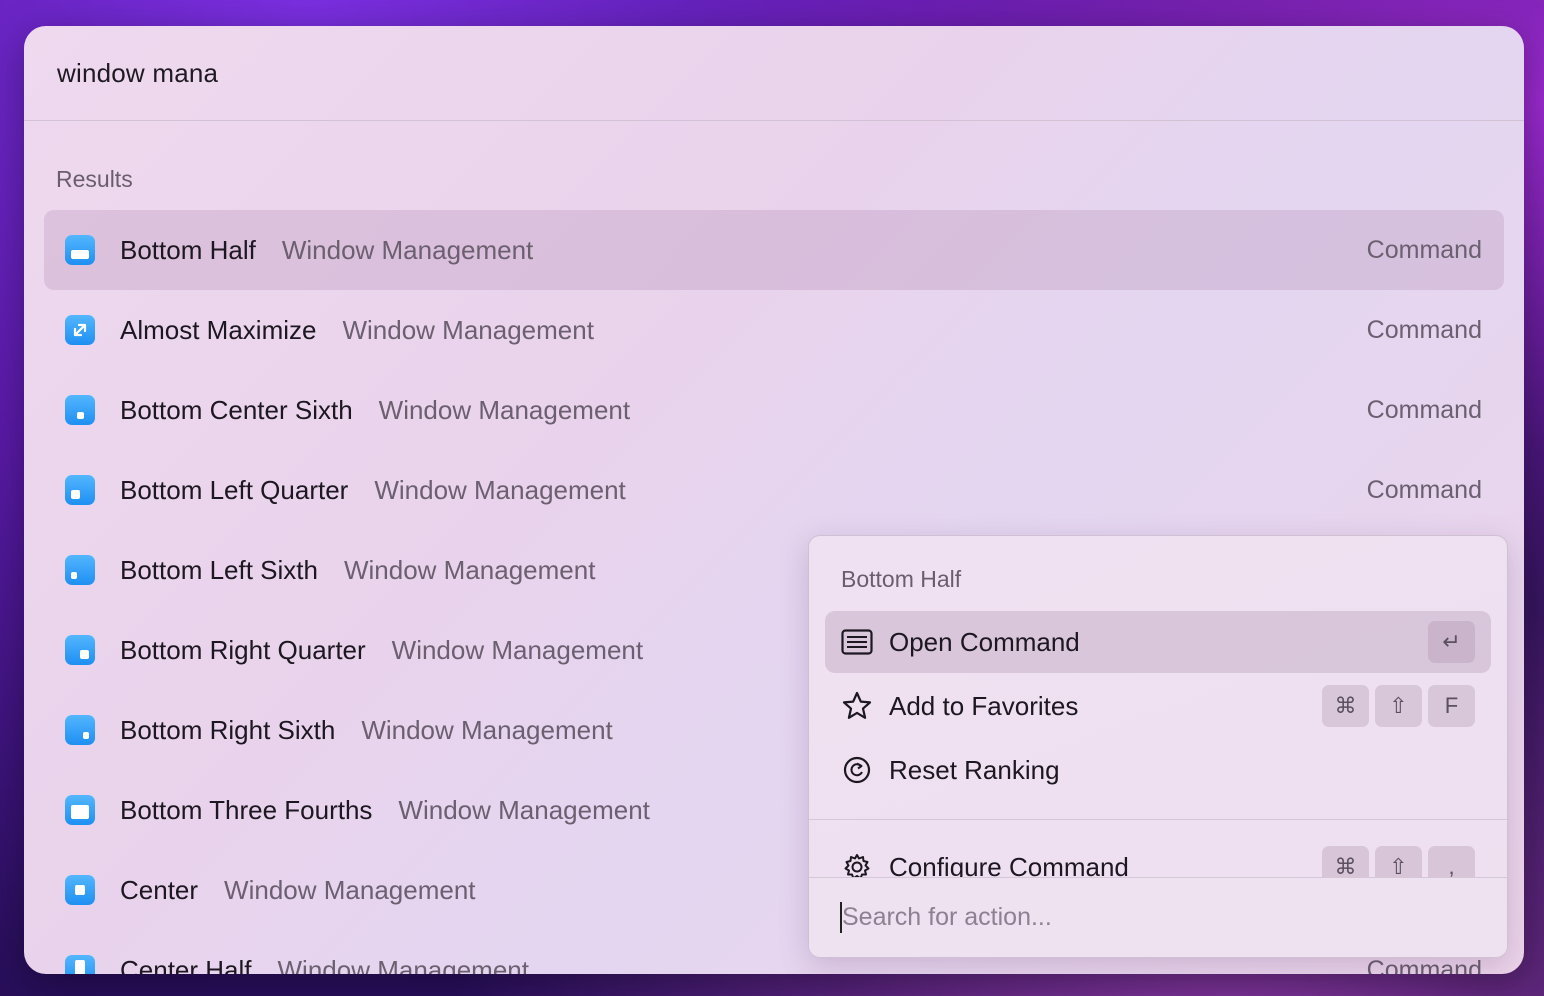 The image size is (1544, 996). What do you see at coordinates (186, 964) in the screenshot?
I see `result-title: Center Half` at bounding box center [186, 964].